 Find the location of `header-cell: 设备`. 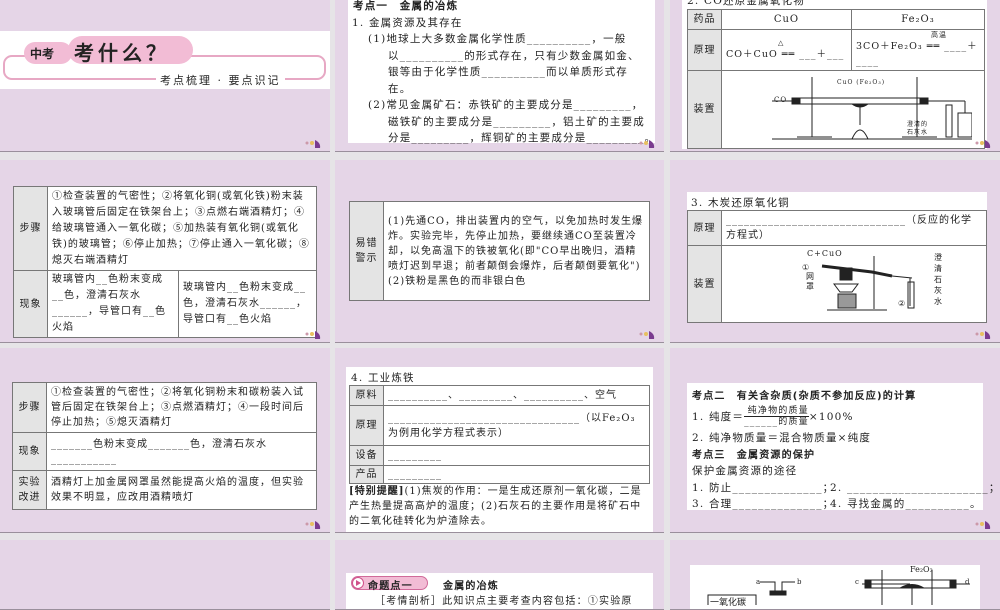

header-cell: 设备 is located at coordinates (366, 455).